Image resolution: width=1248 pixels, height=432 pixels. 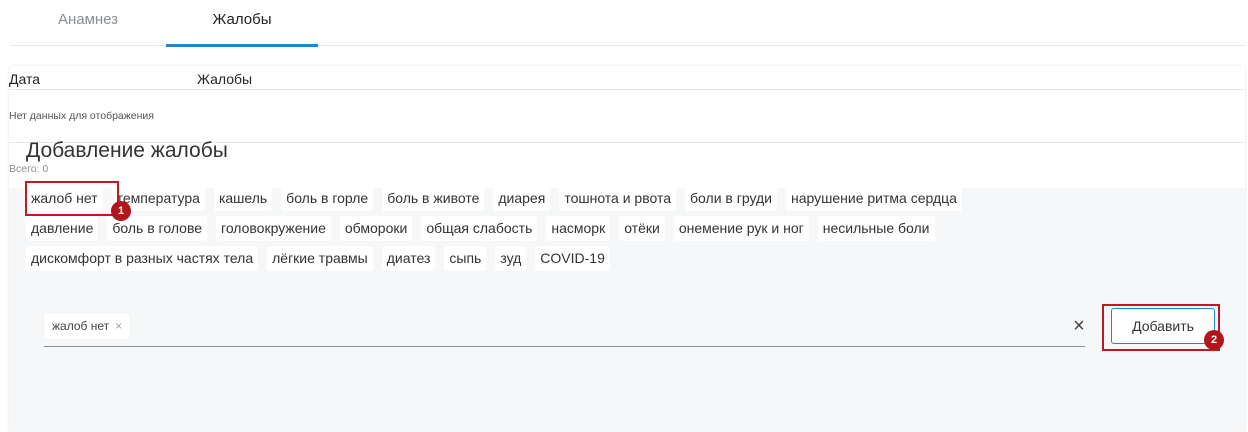 What do you see at coordinates (479, 228) in the screenshot?
I see `chip-weakness: общая слабость` at bounding box center [479, 228].